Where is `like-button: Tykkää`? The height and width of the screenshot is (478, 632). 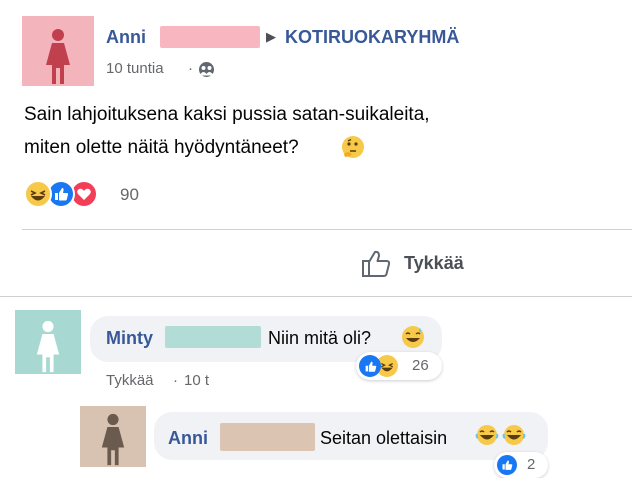
like-button: Tykkää is located at coordinates (425, 263).